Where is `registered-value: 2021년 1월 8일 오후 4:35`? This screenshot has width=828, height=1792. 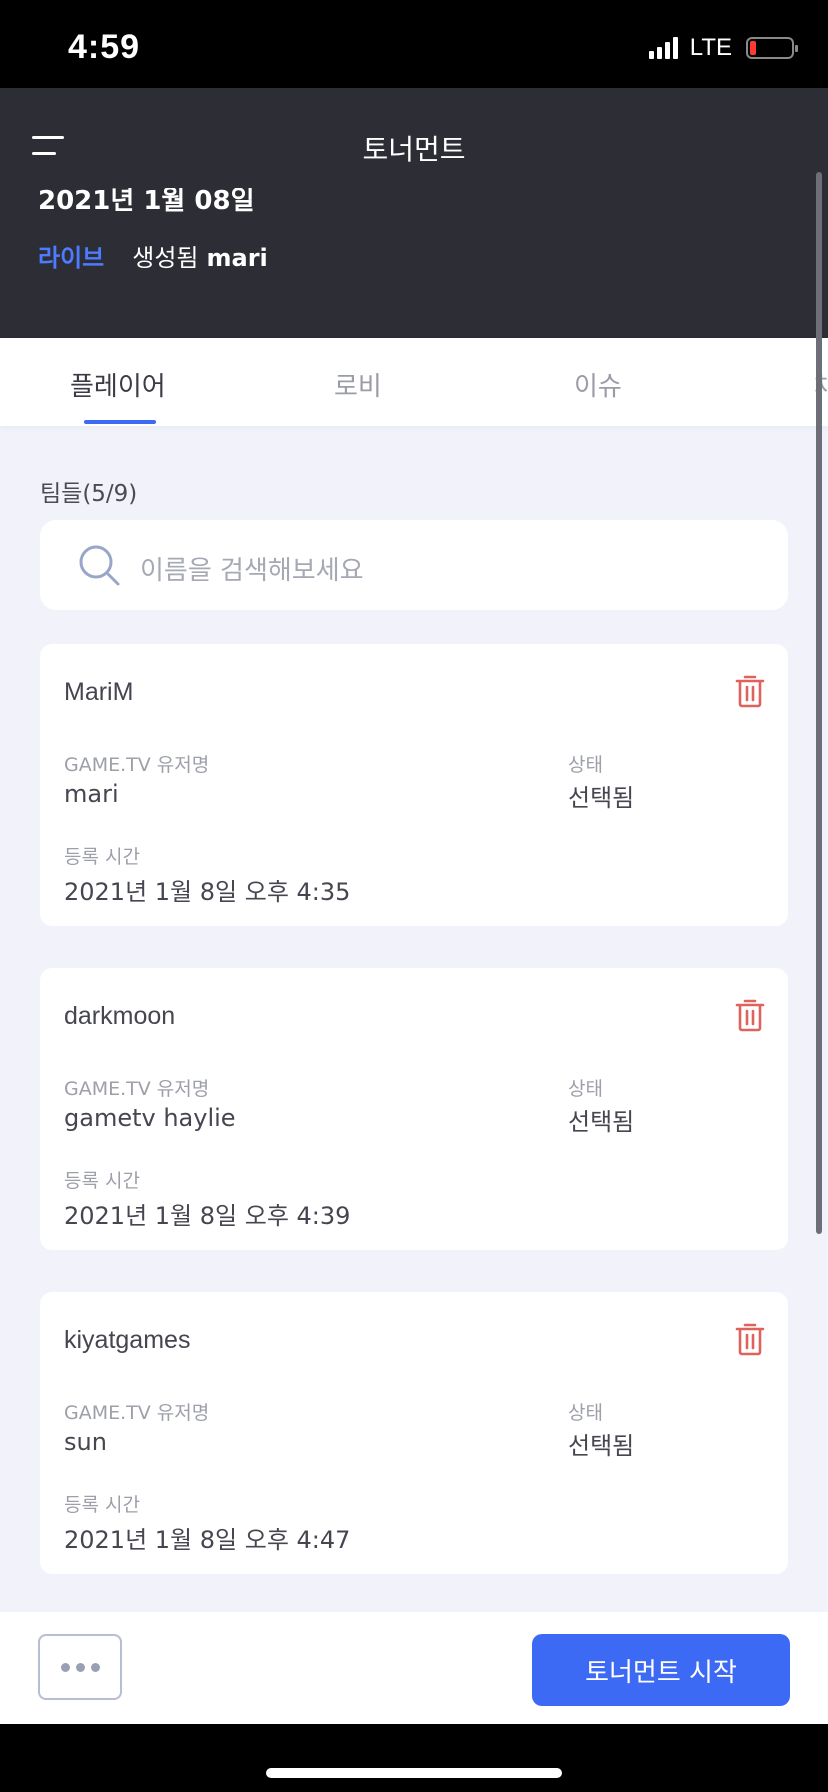
registered-value: 2021년 1월 8일 오후 4:35 is located at coordinates (207, 892).